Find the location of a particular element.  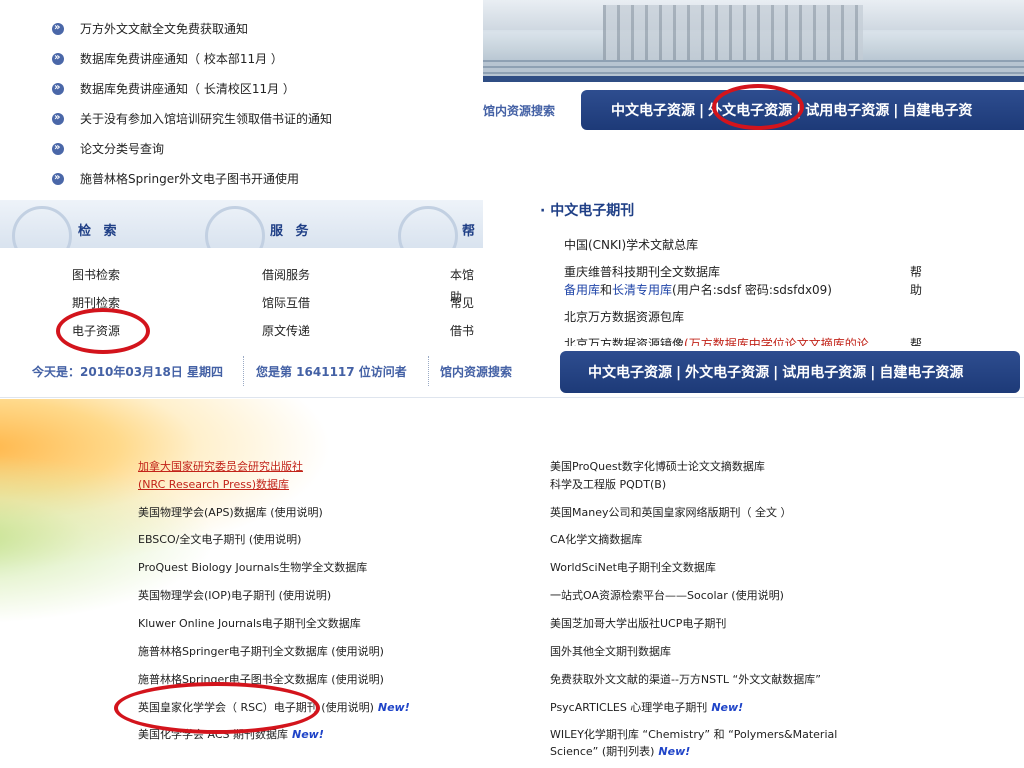

notice-item: 数据库免费讲座通知（ 校本部11月 ） is located at coordinates (241, 58).